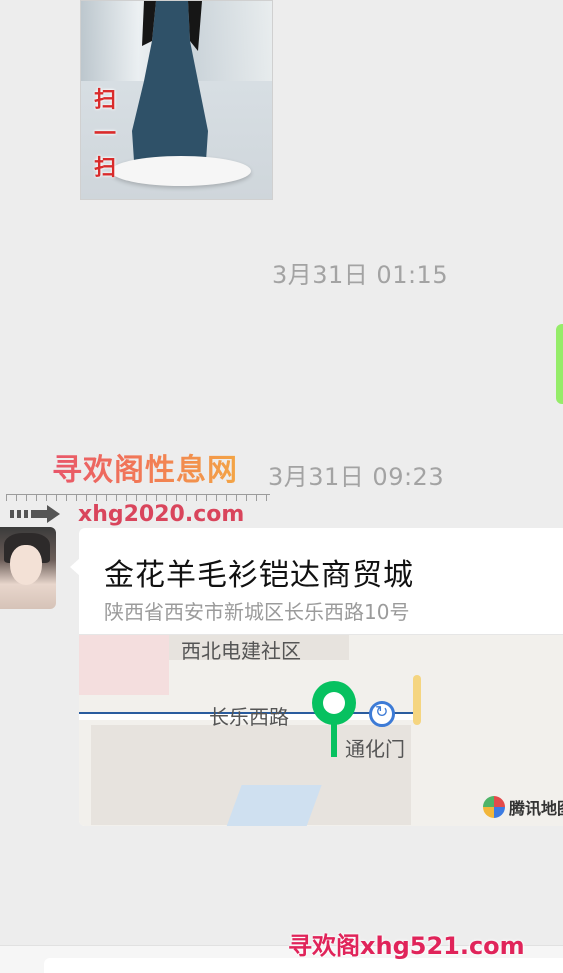 This screenshot has height=973, width=563. What do you see at coordinates (249, 717) in the screenshot?
I see `map-label-road: 长乐西路` at bounding box center [249, 717].